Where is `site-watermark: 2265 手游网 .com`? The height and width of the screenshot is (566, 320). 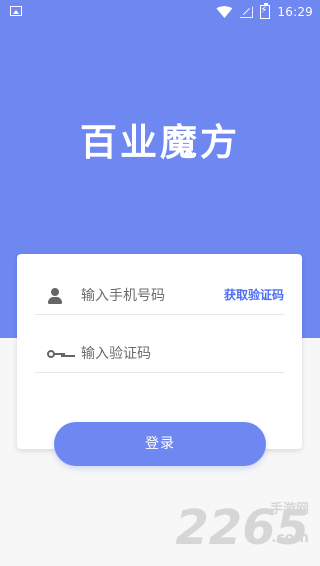 site-watermark: 2265 手游网 .com is located at coordinates (242, 527).